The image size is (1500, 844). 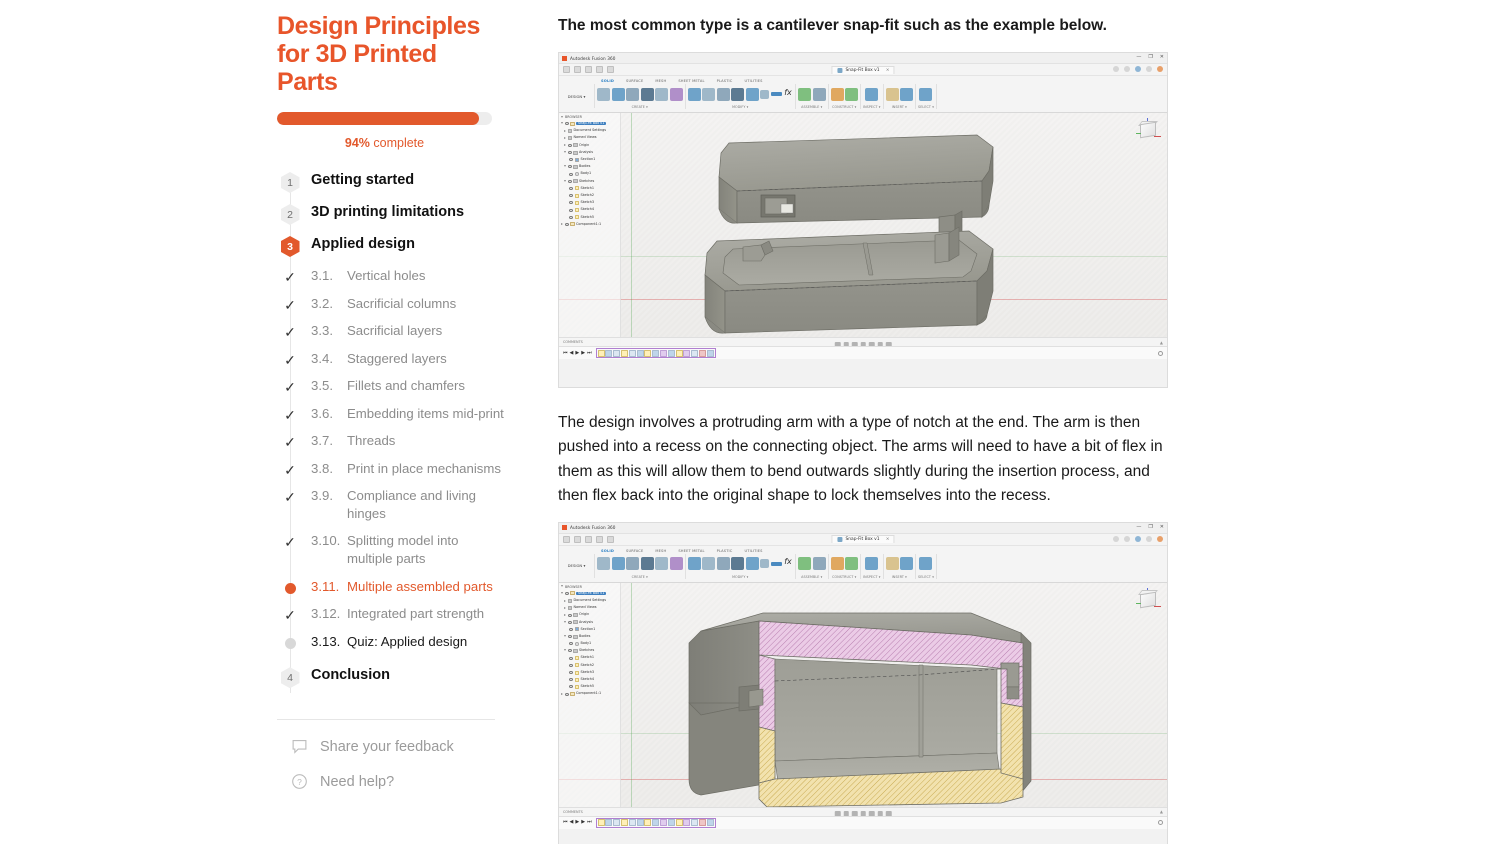 What do you see at coordinates (788, 94) in the screenshot?
I see `change-parameters-icon: fx` at bounding box center [788, 94].